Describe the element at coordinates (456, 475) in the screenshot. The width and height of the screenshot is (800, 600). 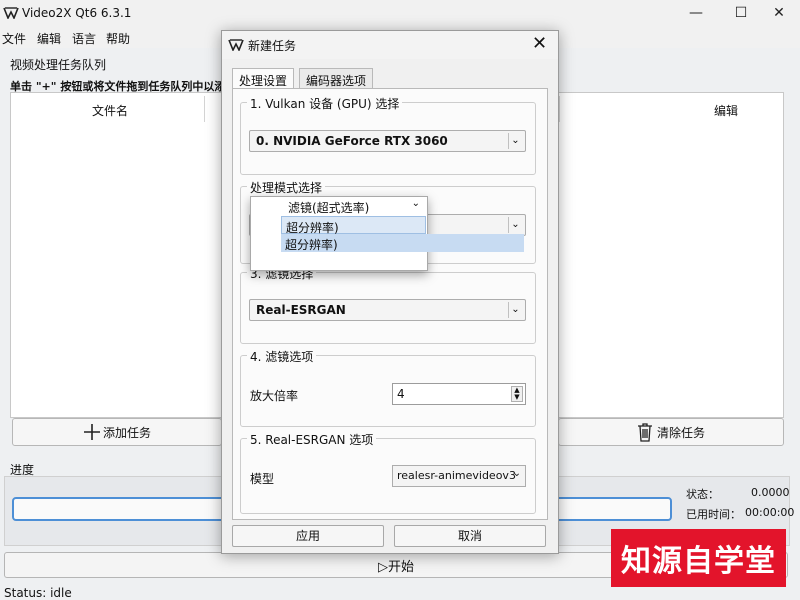
I see `model-select-value: realesr-animevideov3` at that location.